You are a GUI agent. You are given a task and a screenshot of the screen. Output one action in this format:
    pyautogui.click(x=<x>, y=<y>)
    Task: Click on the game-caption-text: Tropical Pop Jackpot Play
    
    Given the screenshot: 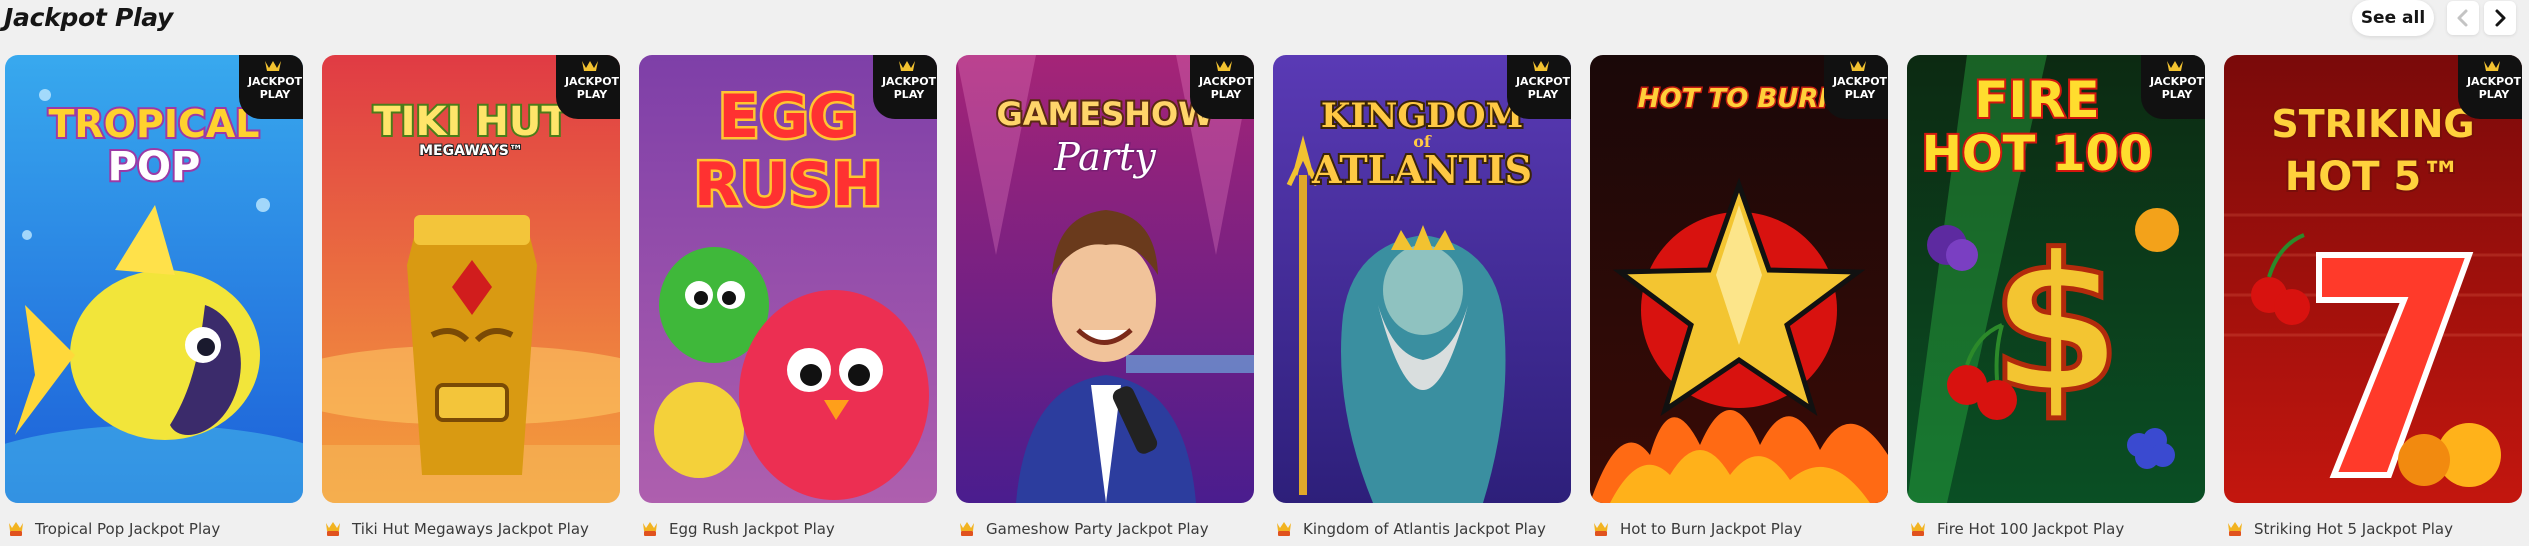 What is the action you would take?
    pyautogui.click(x=128, y=529)
    